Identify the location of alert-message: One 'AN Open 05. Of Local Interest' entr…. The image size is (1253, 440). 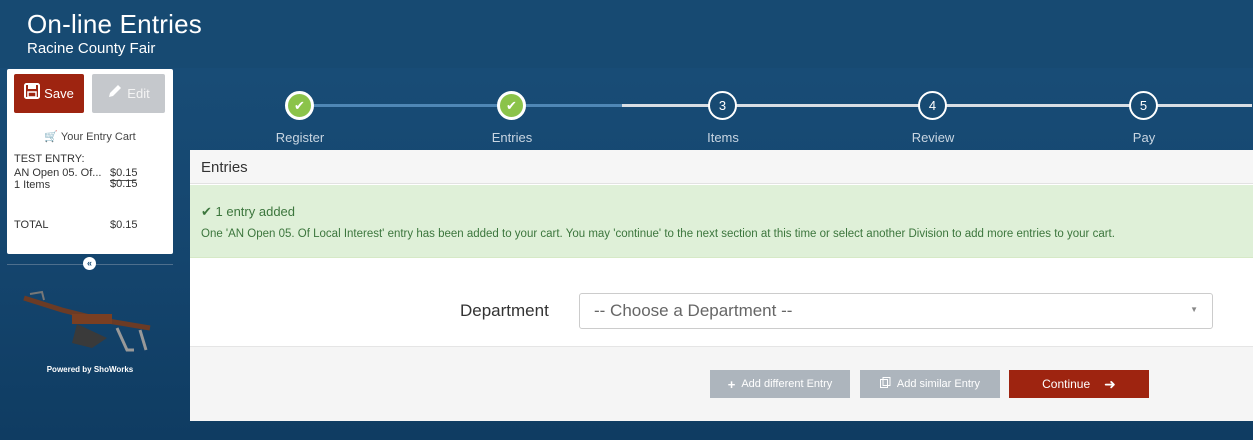
(658, 234).